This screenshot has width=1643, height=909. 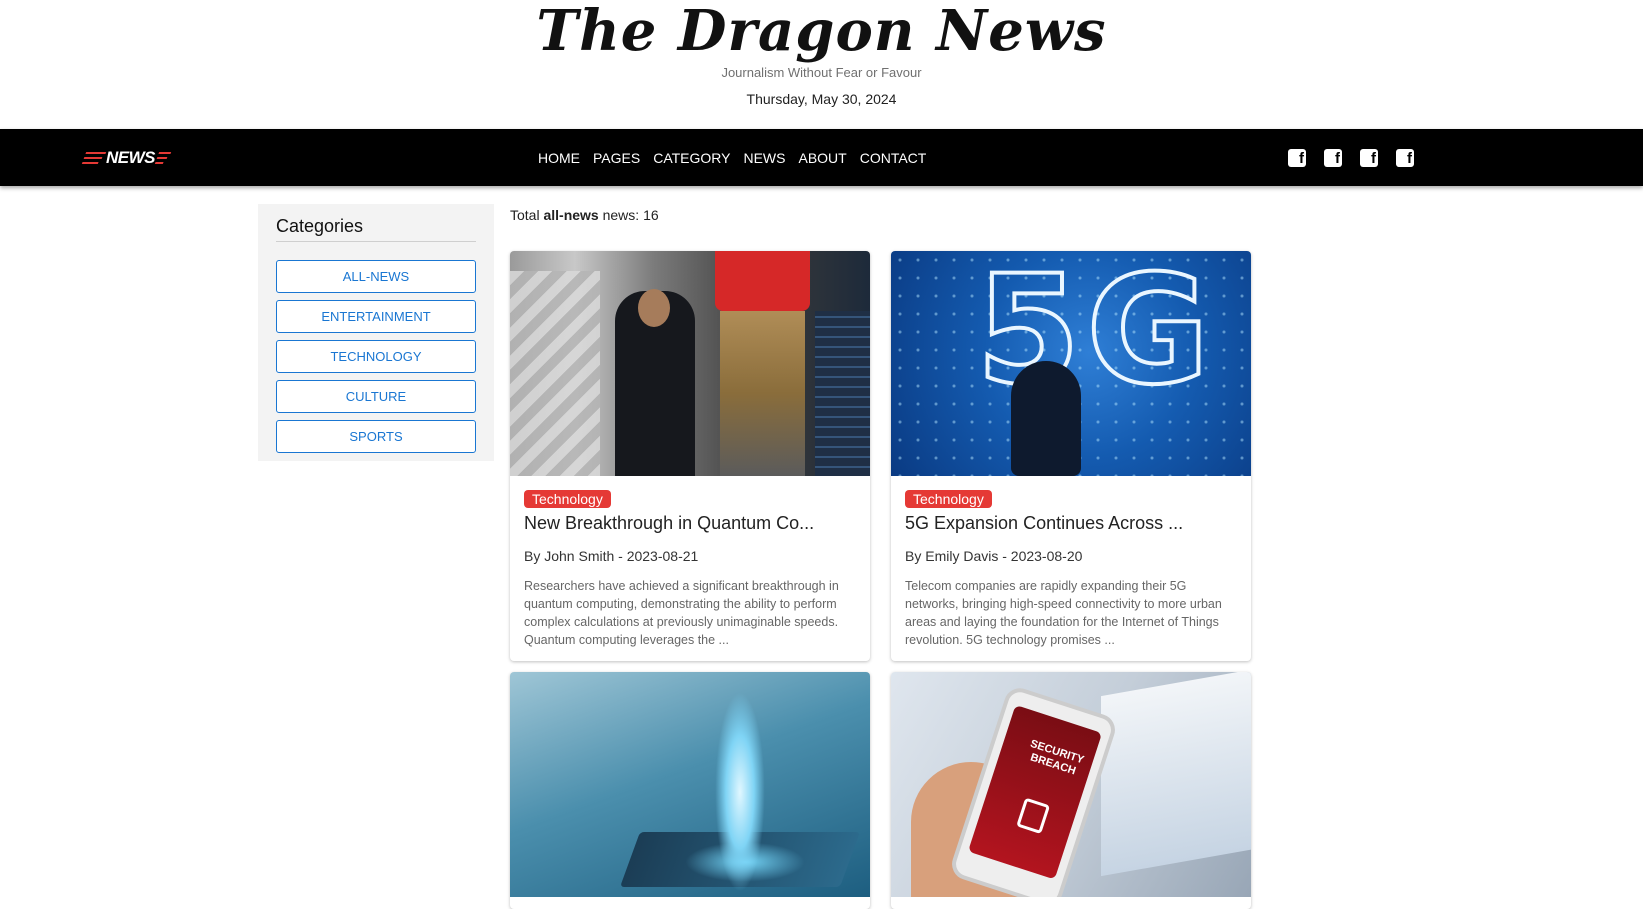 I want to click on total-category: all-news, so click(x=571, y=215).